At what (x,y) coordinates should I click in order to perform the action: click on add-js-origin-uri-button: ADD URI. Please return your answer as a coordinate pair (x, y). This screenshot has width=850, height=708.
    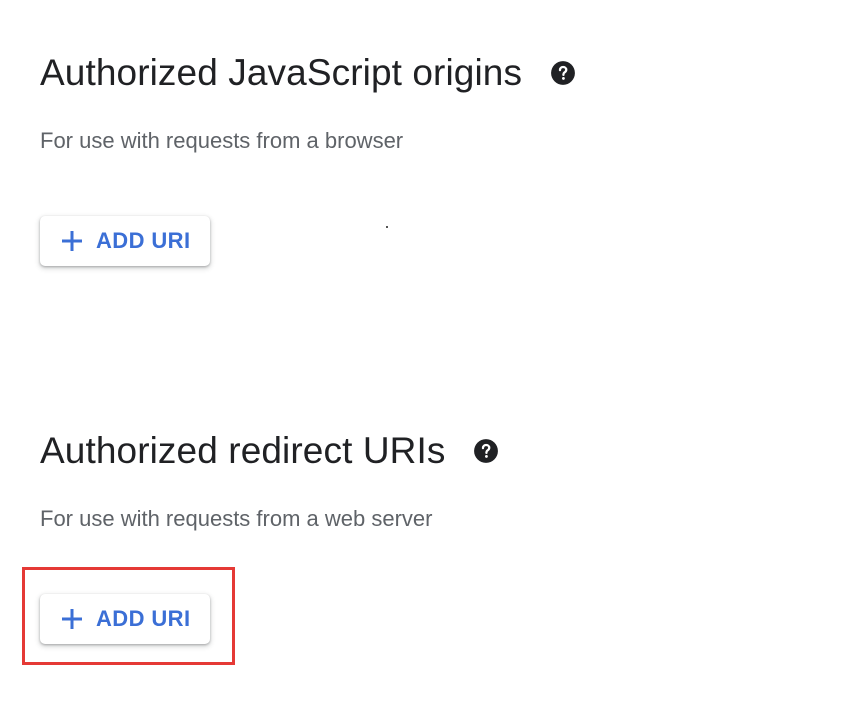
    Looking at the image, I should click on (125, 241).